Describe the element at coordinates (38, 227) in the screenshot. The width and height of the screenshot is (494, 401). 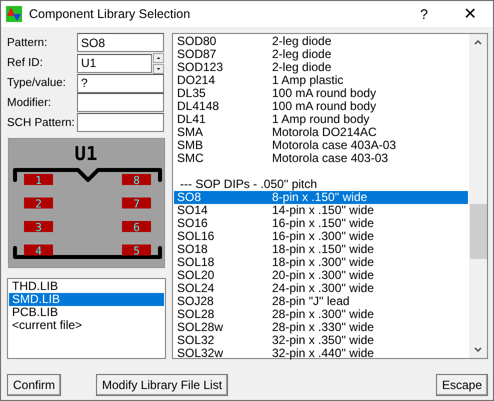
I see `pad: 3` at that location.